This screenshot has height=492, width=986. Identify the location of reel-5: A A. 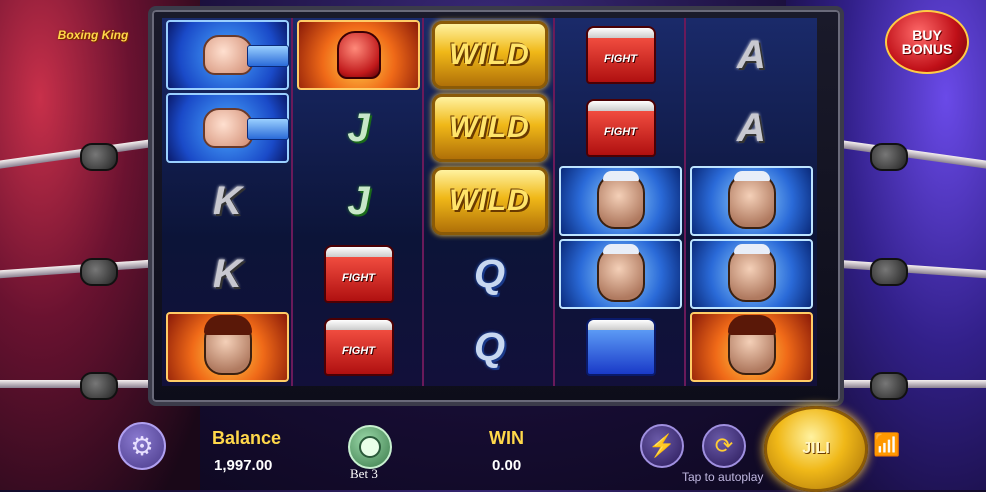
(751, 202).